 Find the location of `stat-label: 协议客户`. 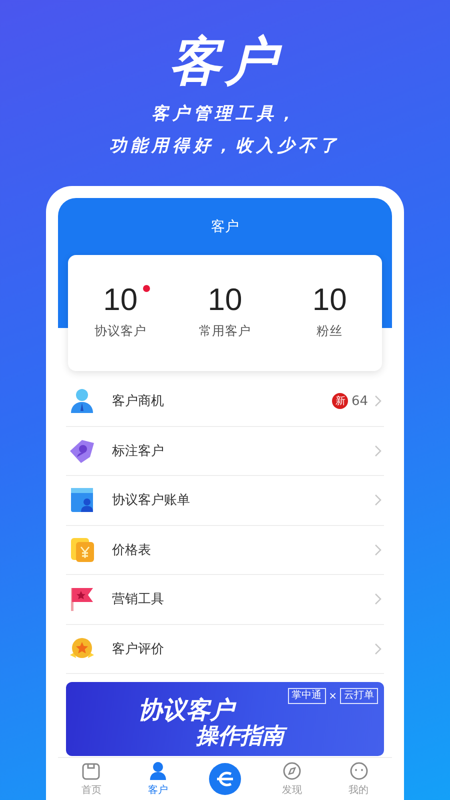

stat-label: 协议客户 is located at coordinates (120, 331).